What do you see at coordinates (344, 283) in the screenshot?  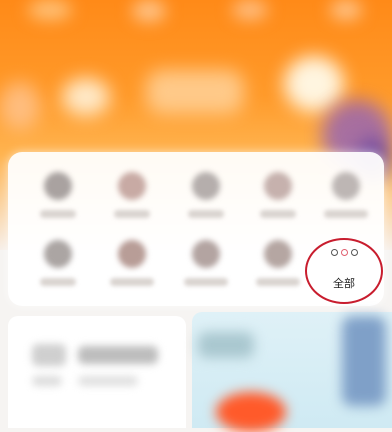 I see `all-shortcuts-label: 全部` at bounding box center [344, 283].